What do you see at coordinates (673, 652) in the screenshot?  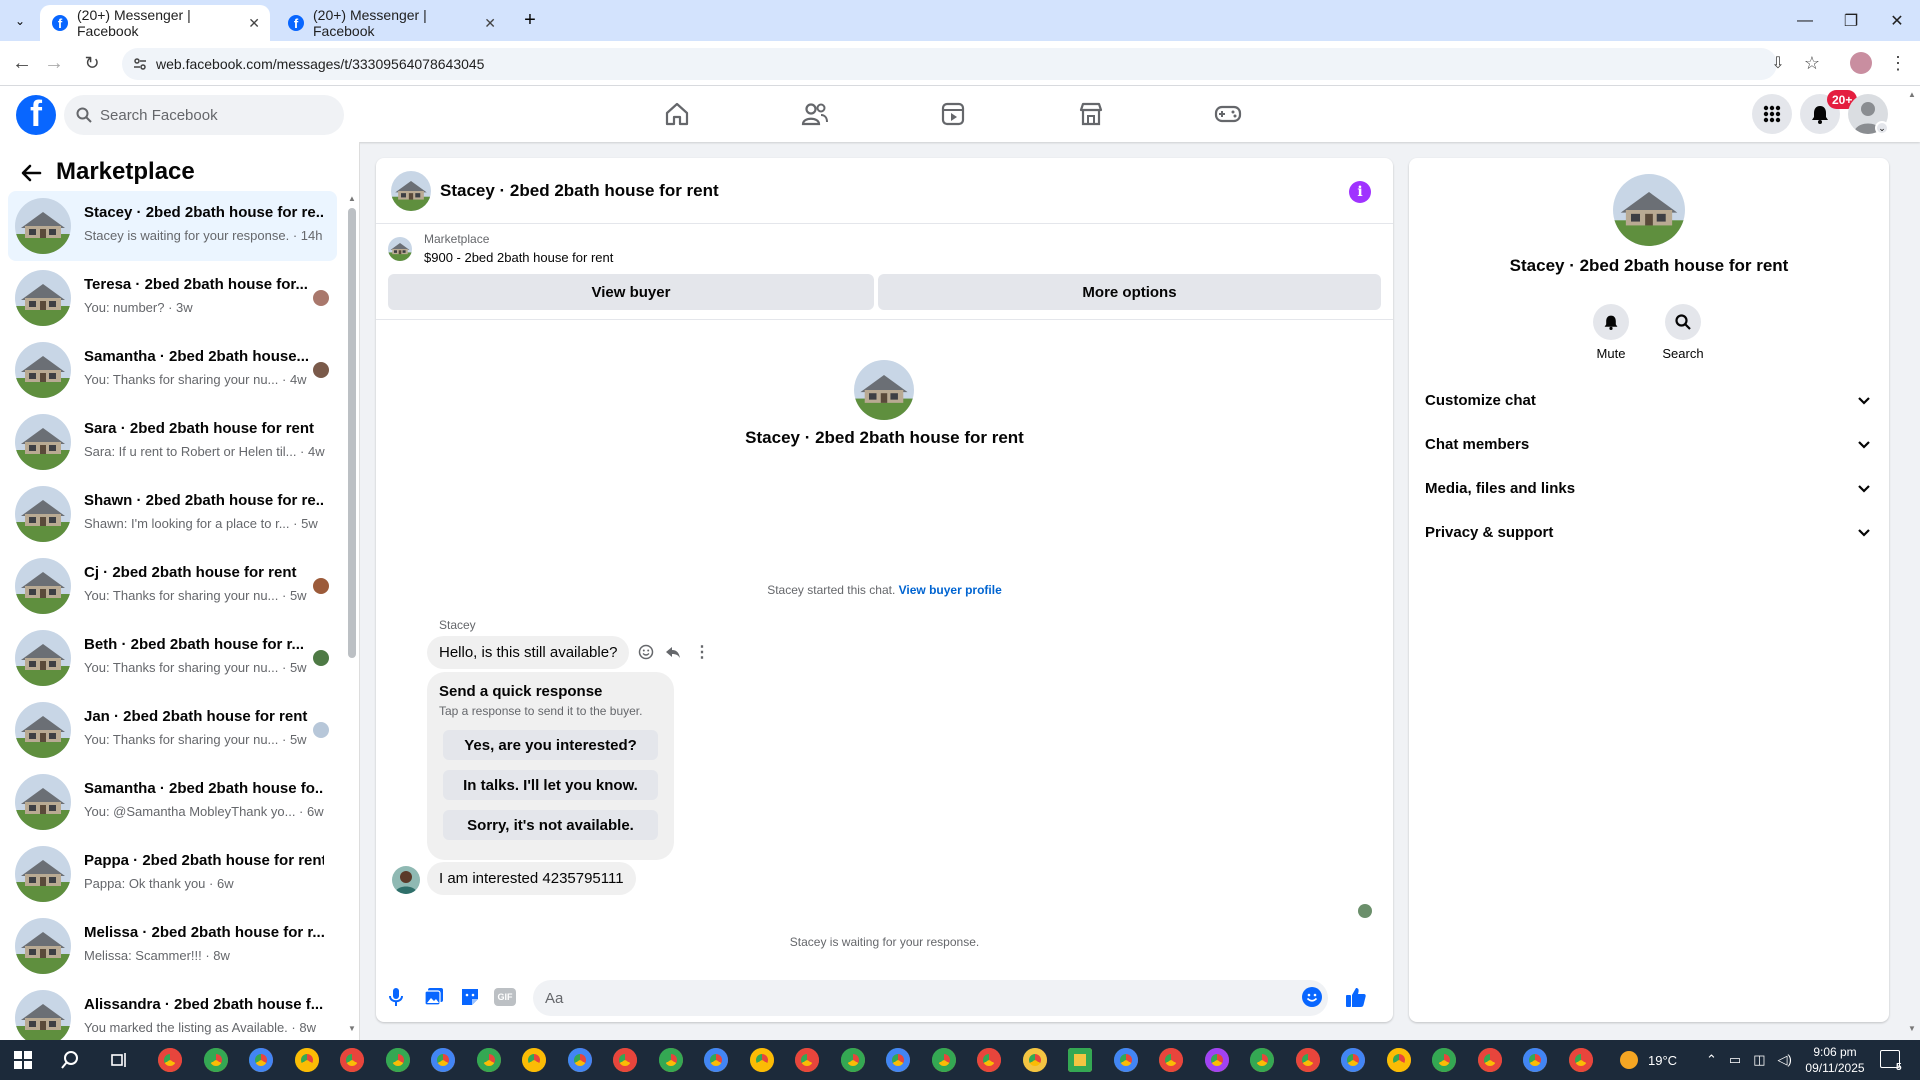 I see `reply-icon` at bounding box center [673, 652].